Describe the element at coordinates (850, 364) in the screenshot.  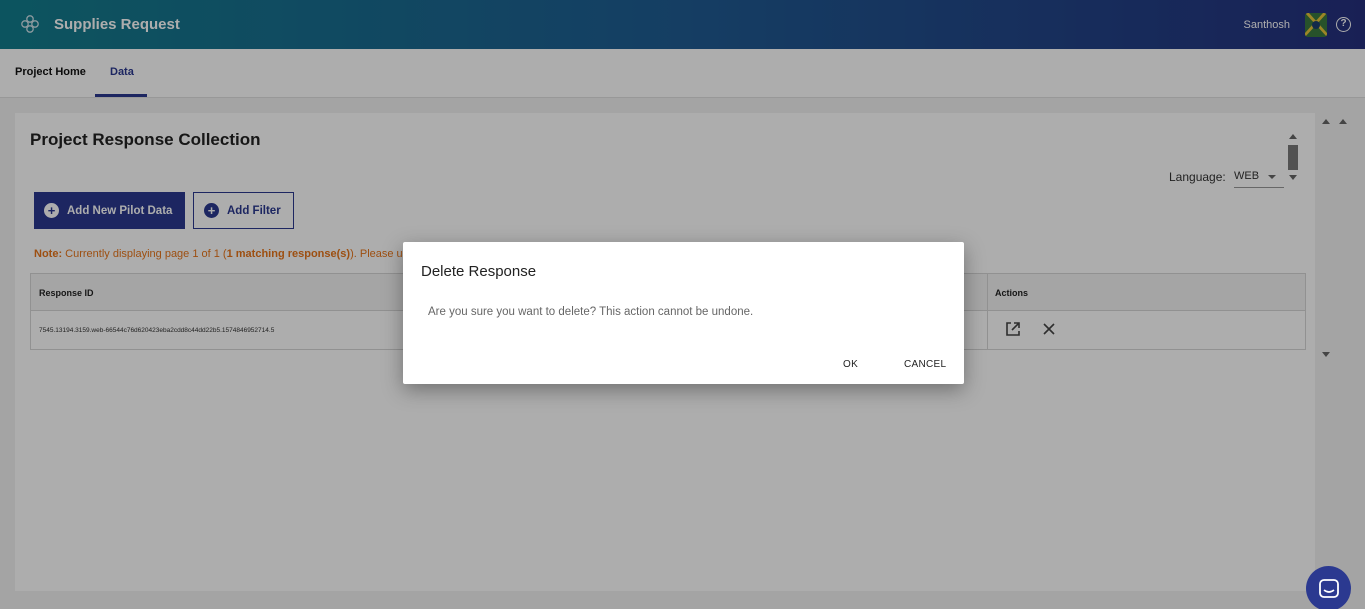
I see `ok-button: OK` at that location.